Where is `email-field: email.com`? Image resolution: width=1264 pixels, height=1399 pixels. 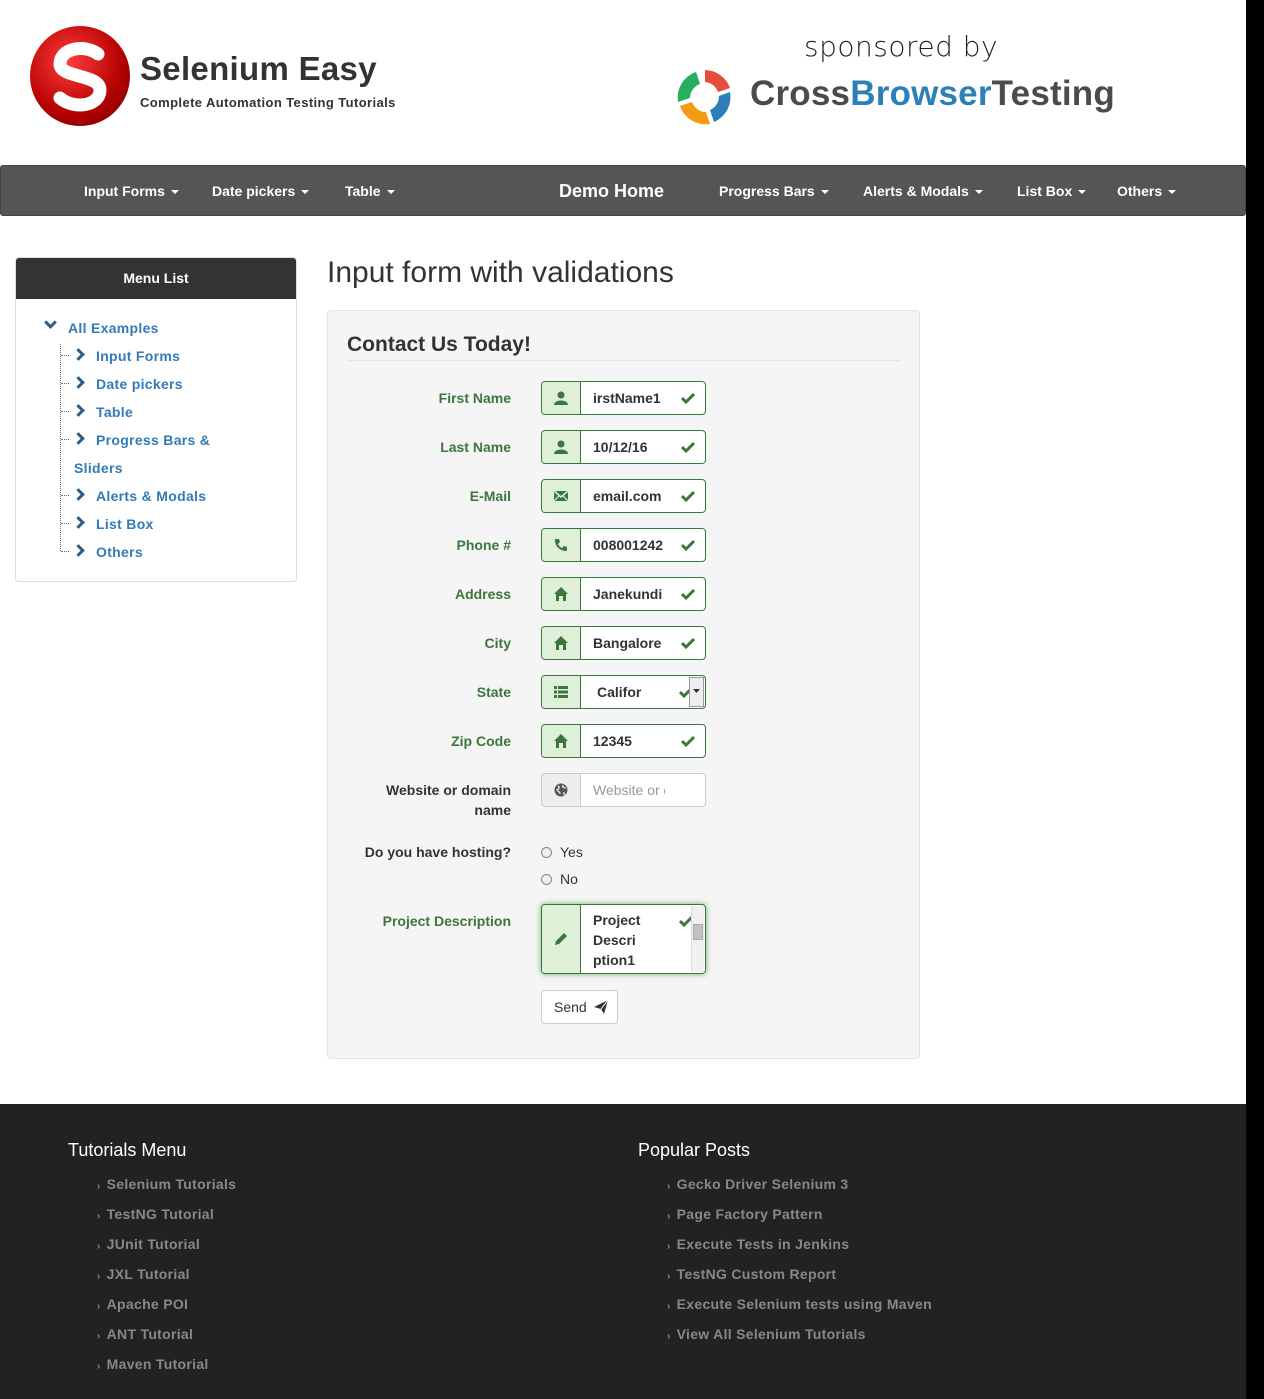 email-field: email.com is located at coordinates (623, 496).